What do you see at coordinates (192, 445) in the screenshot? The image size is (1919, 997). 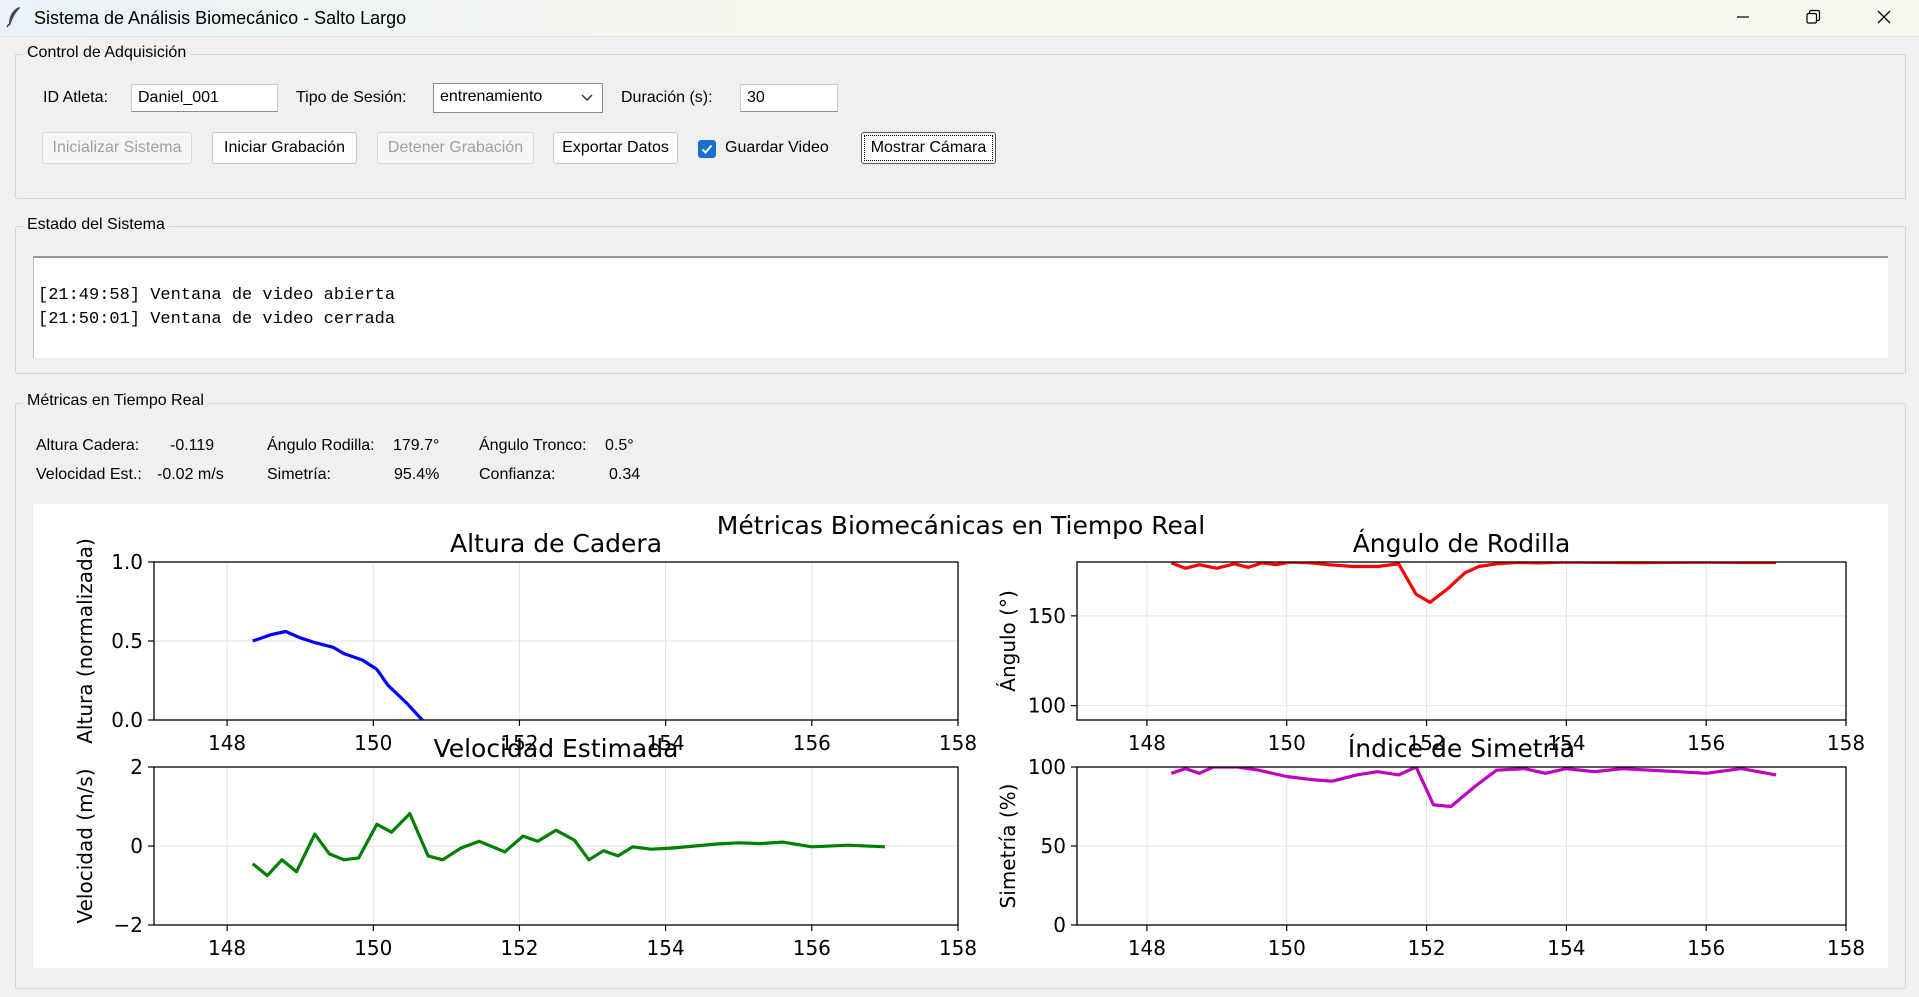 I see `hip-height-value: -0.119` at bounding box center [192, 445].